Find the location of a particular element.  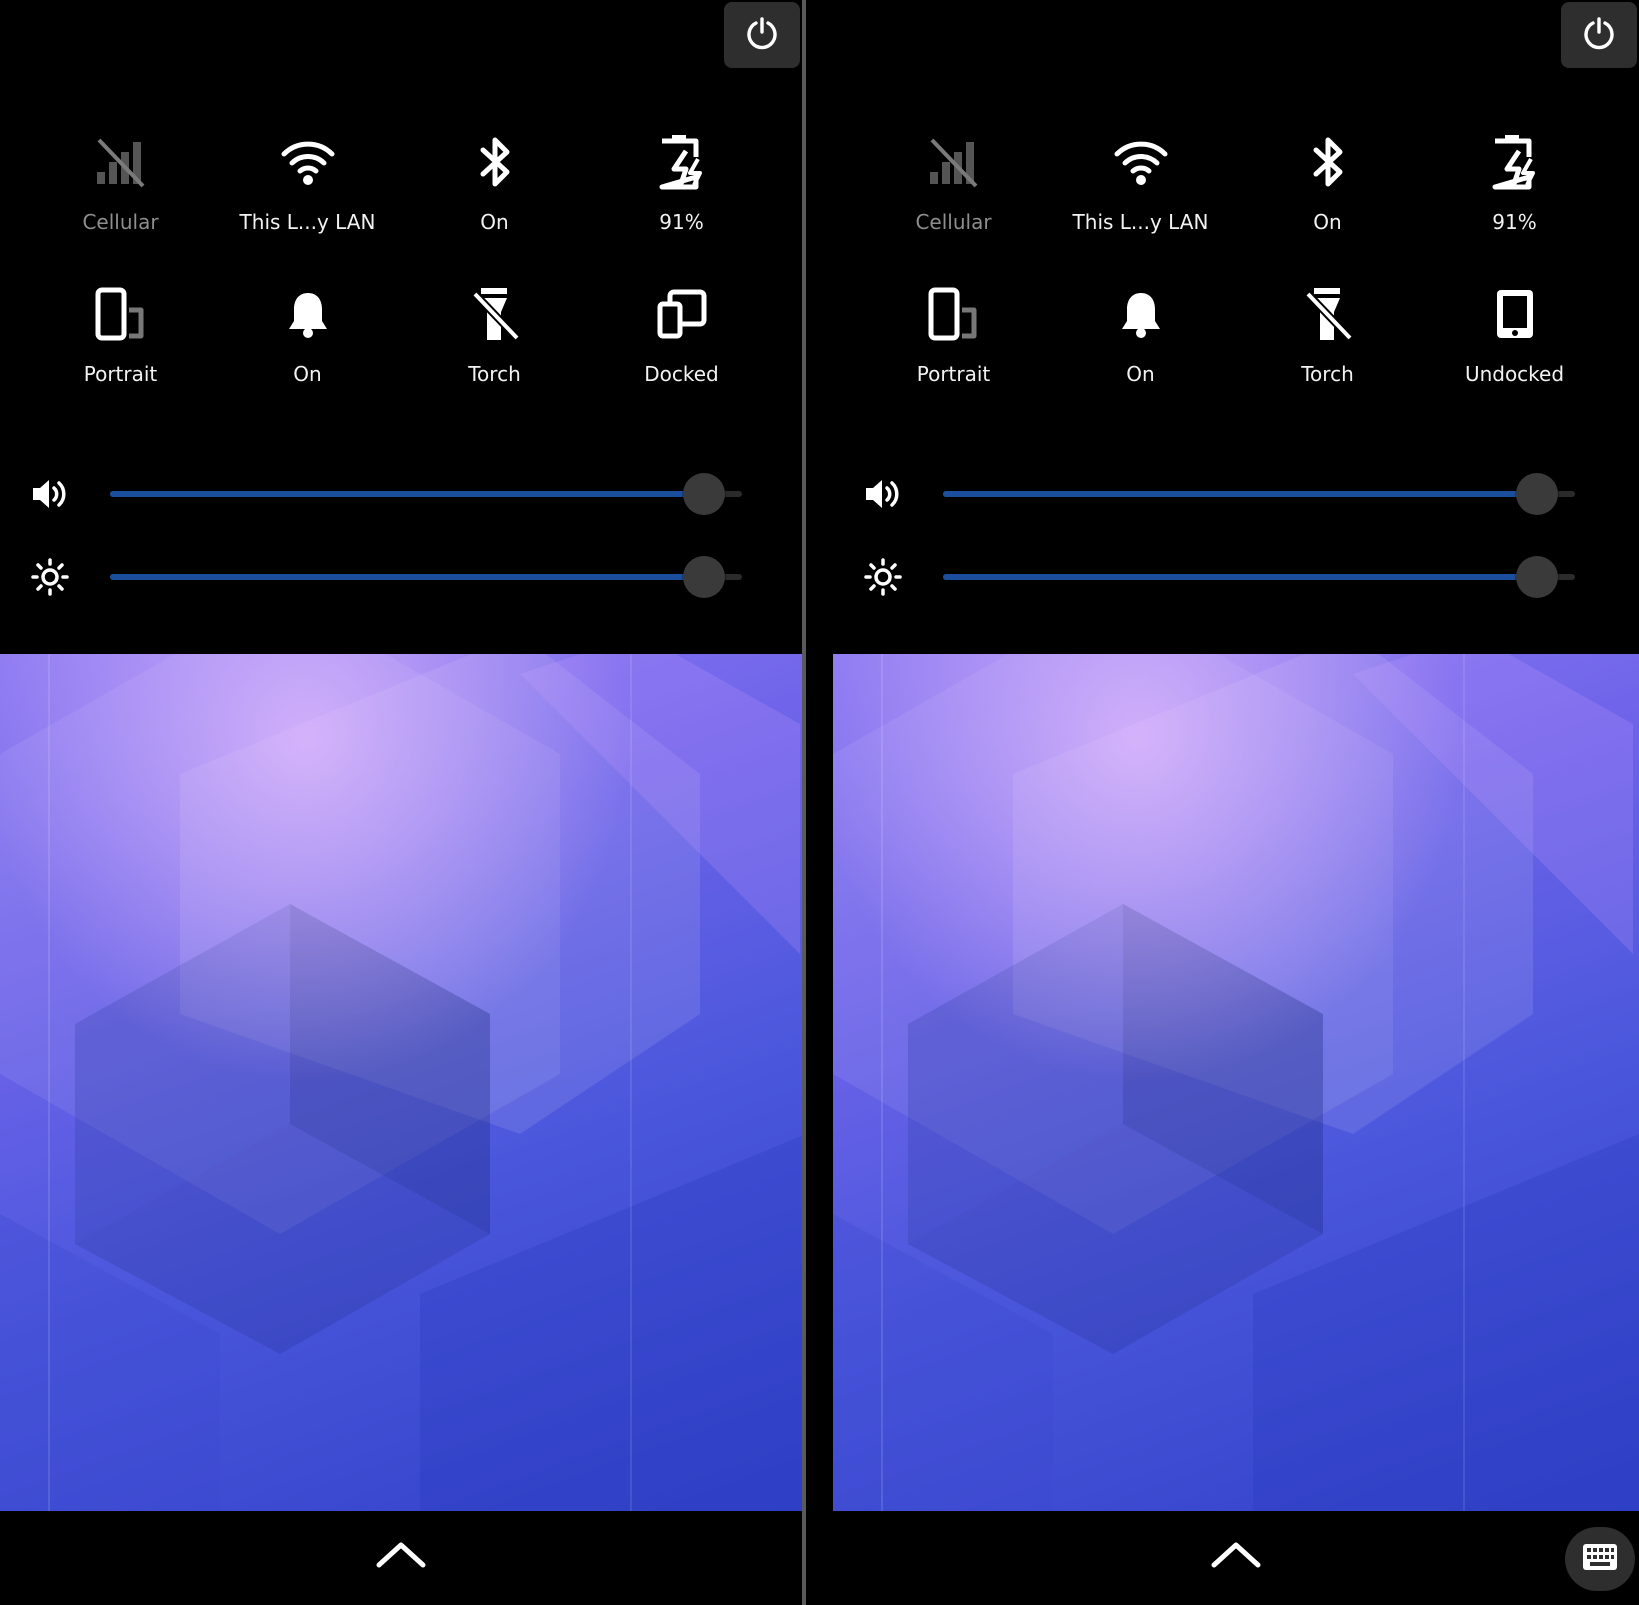

undocked-icon is located at coordinates (1515, 314).